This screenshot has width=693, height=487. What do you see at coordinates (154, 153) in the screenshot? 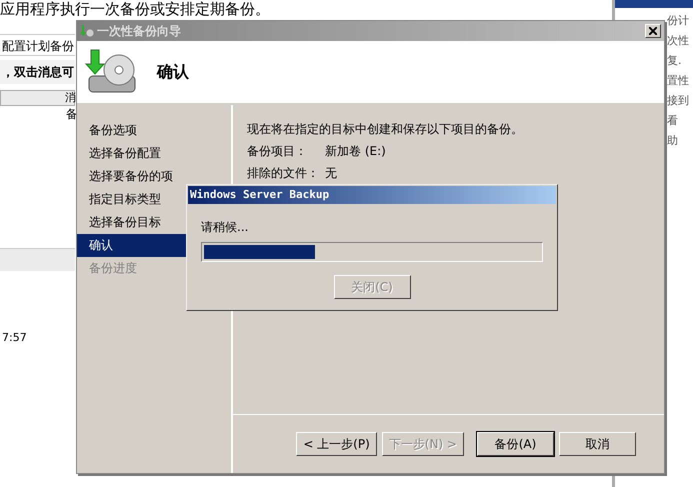
I see `wizard-step: 选择备份配置` at bounding box center [154, 153].